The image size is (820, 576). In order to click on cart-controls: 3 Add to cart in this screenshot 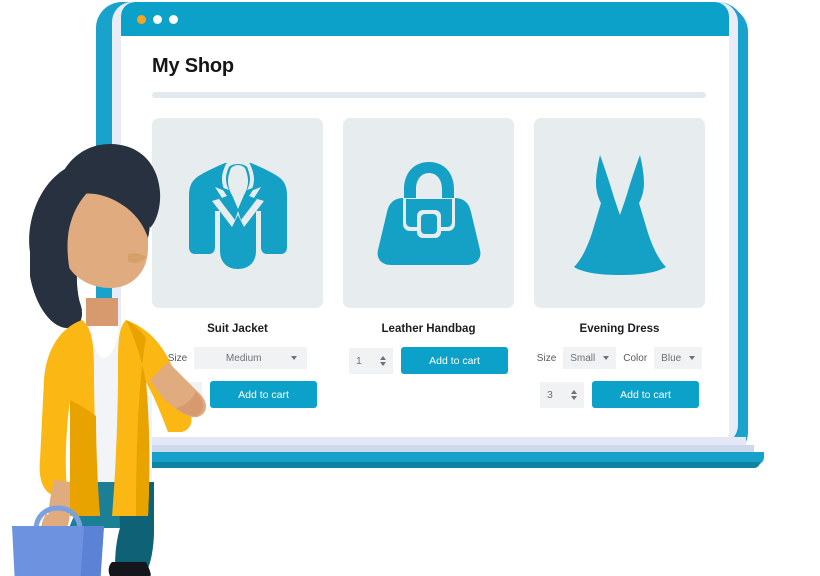, I will do `click(619, 394)`.